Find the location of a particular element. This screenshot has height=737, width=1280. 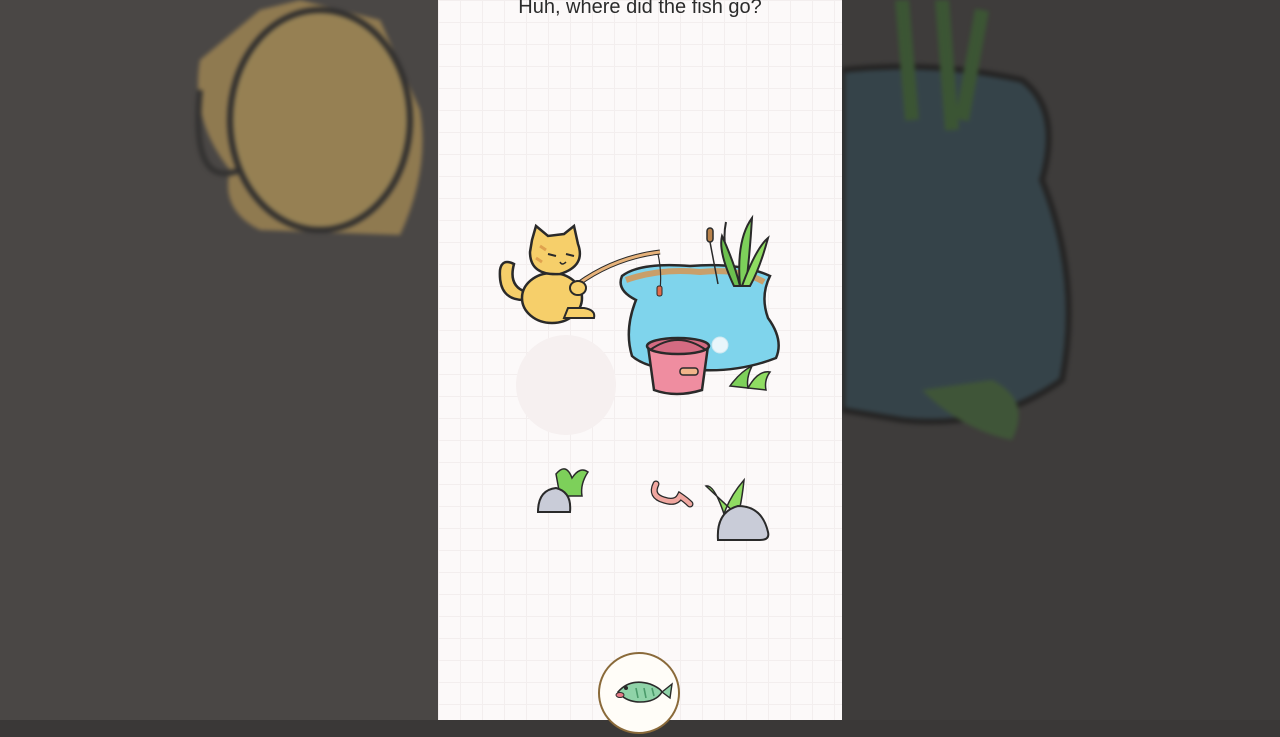

scene is located at coordinates (639, 377).